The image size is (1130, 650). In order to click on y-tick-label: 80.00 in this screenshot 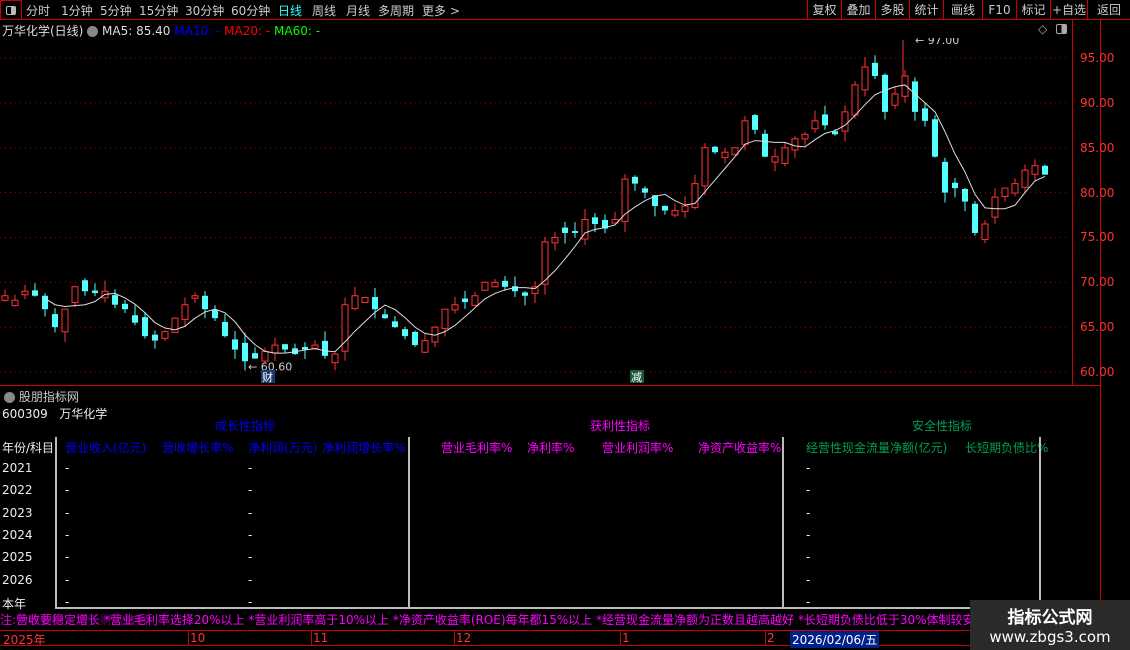, I will do `click(1097, 192)`.